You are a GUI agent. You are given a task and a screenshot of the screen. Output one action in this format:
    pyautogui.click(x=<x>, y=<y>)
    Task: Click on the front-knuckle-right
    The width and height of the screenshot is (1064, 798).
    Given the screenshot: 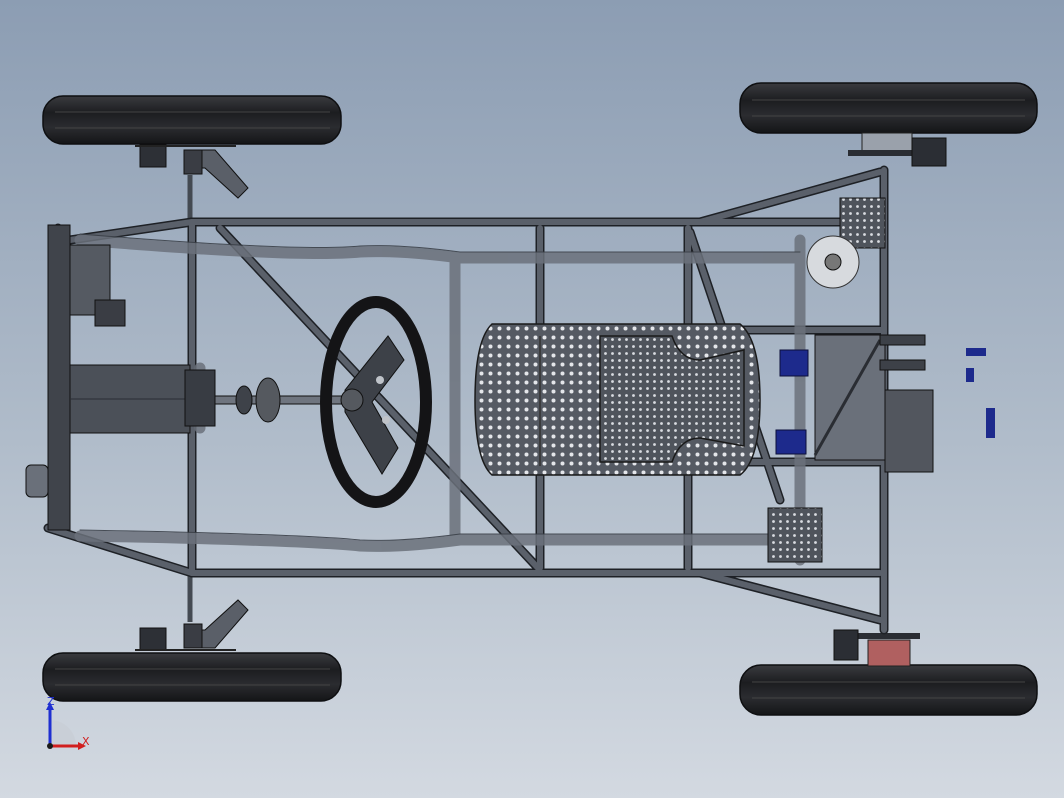 What is the action you would take?
    pyautogui.click(x=192, y=613)
    